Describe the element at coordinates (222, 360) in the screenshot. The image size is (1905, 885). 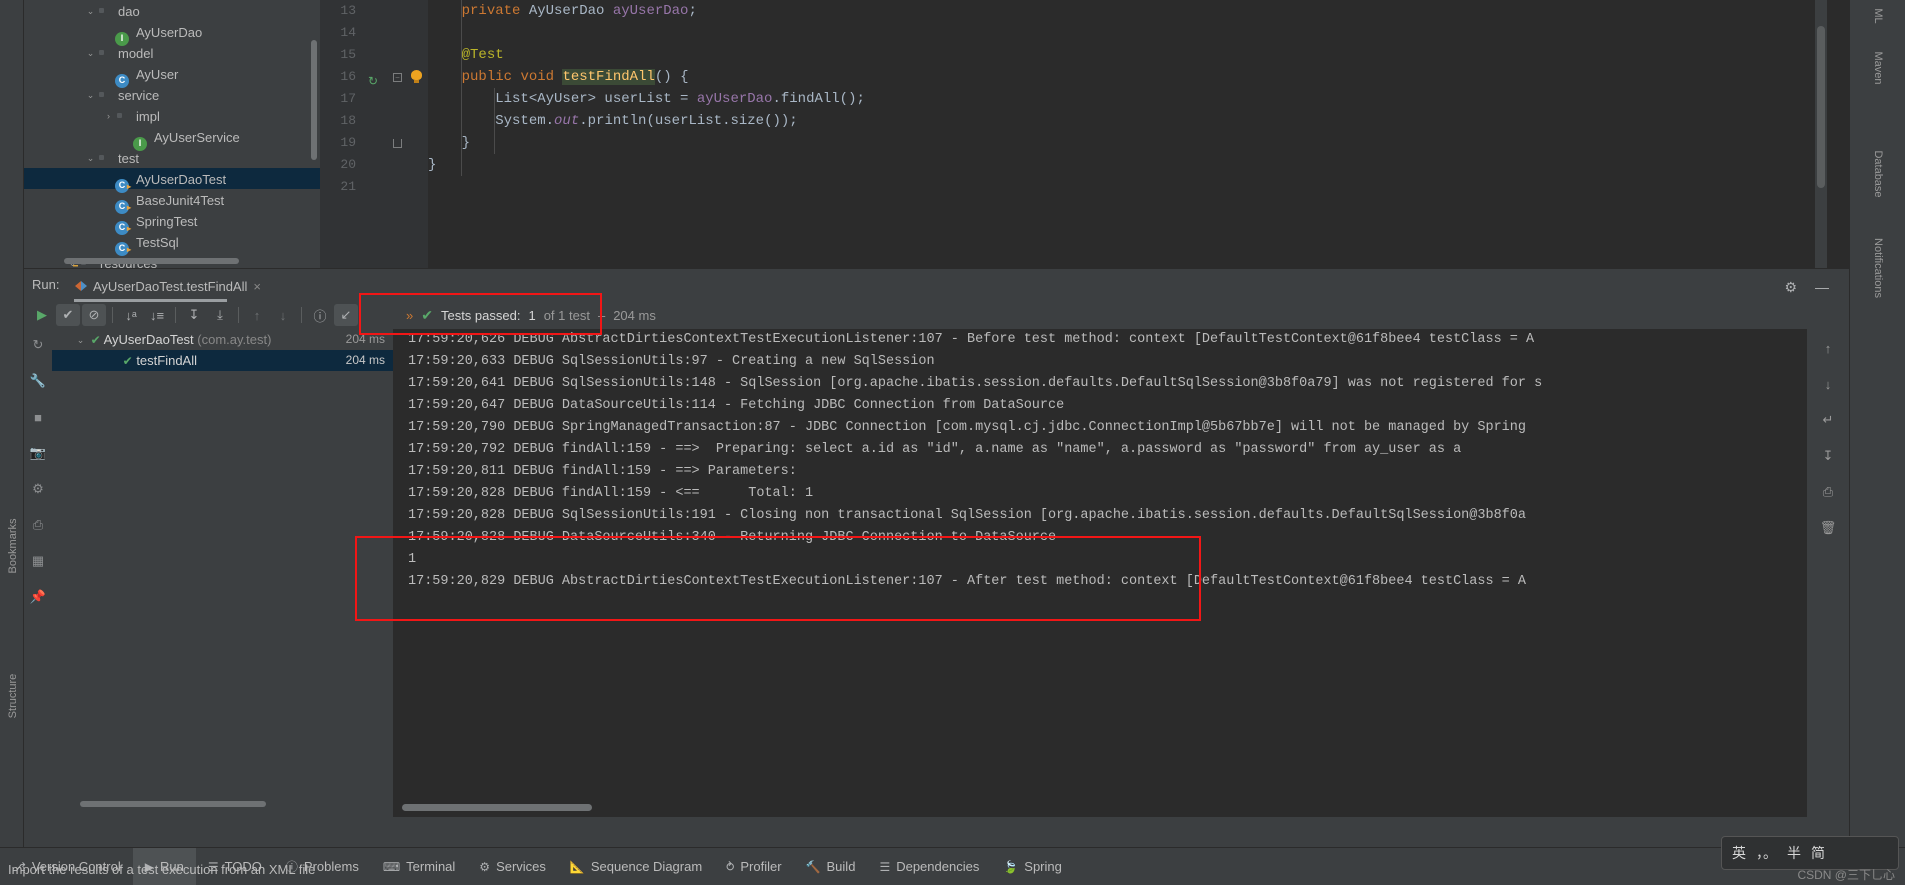
I see `test-tree-row: ✔ testFindAll 204 ms` at that location.